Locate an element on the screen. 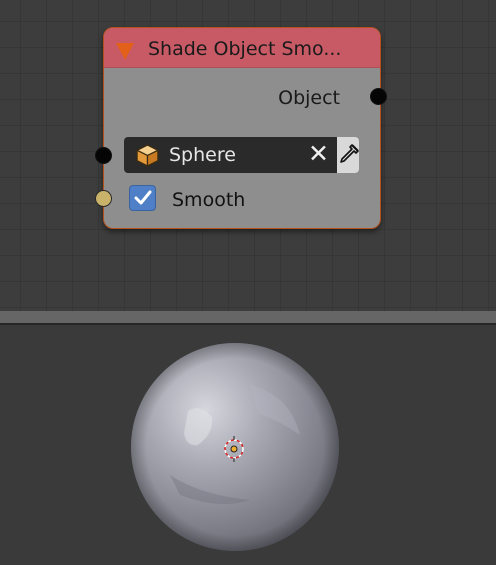 Image resolution: width=496 pixels, height=565 pixels. smooth-checkbox is located at coordinates (142, 198).